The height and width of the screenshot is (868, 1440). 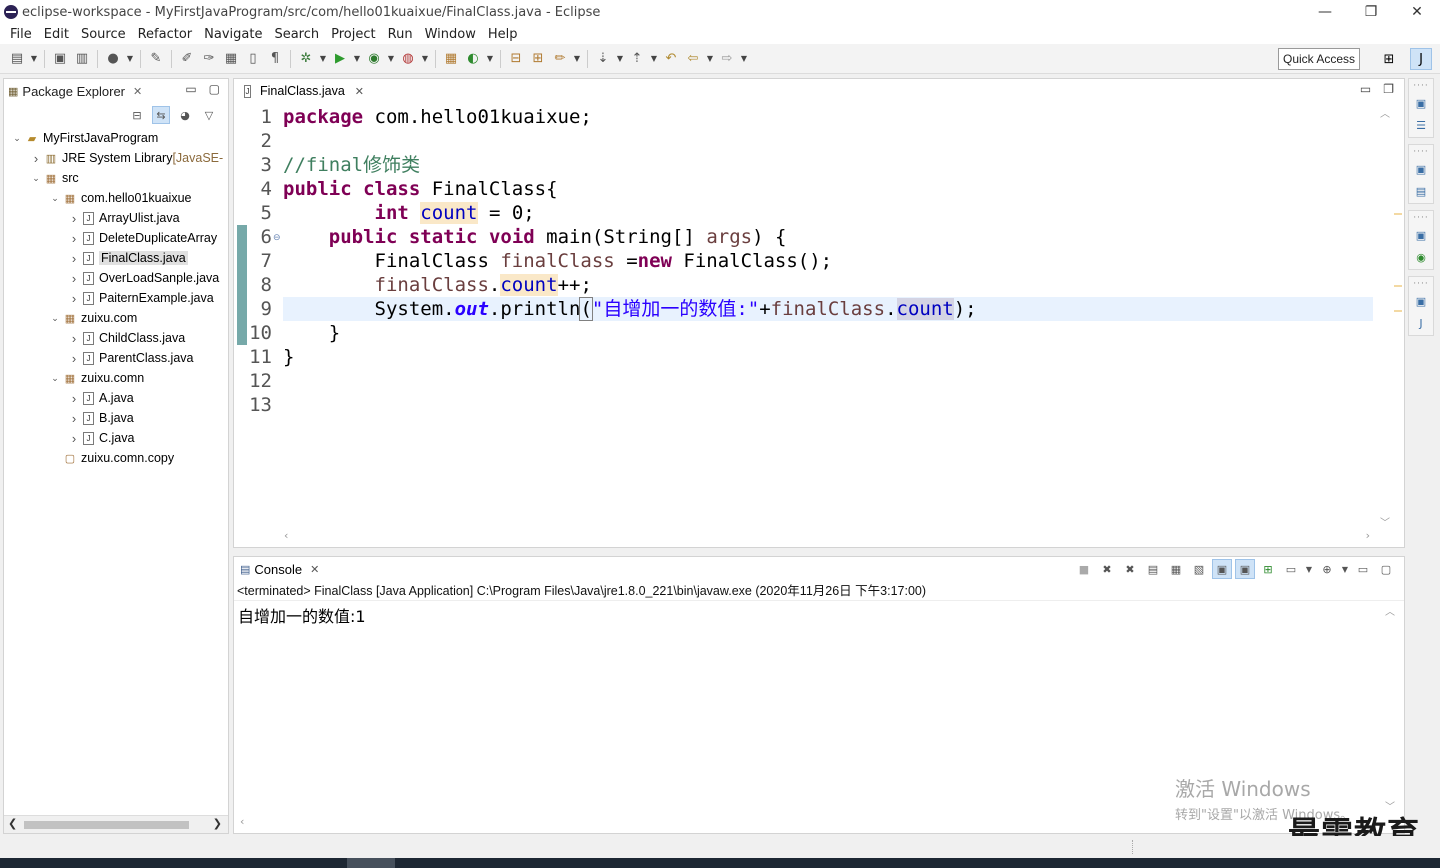 I want to click on tree-item: › J ChildClass.java, so click(x=126, y=338).